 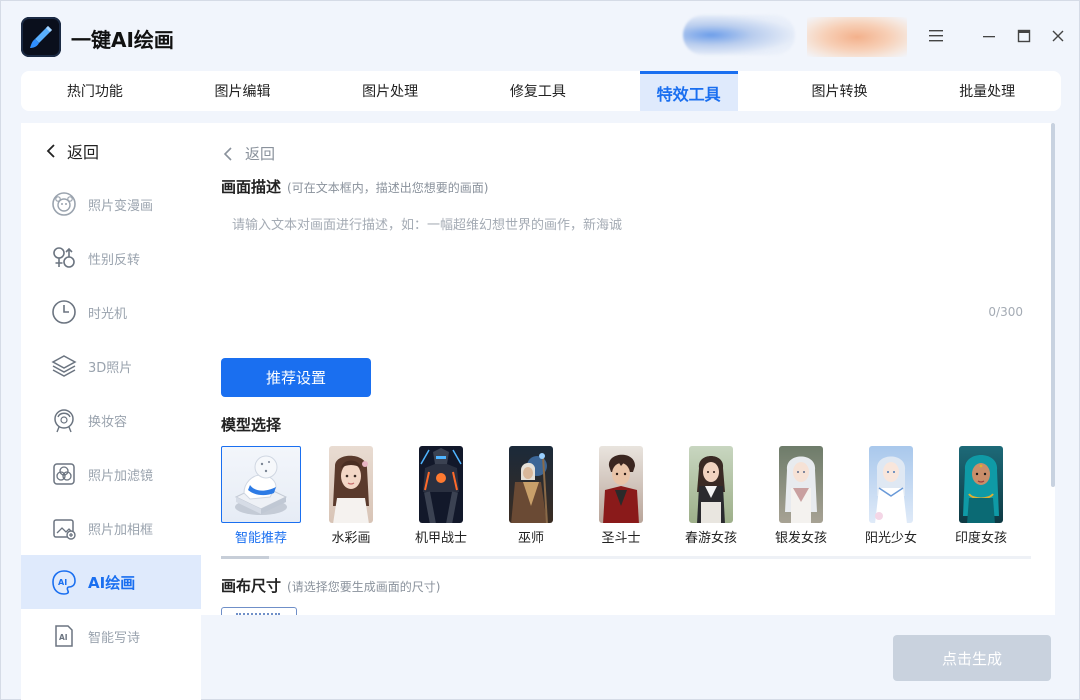 I want to click on sidebar-item-ai-painting: AI AI绘画, so click(x=111, y=582).